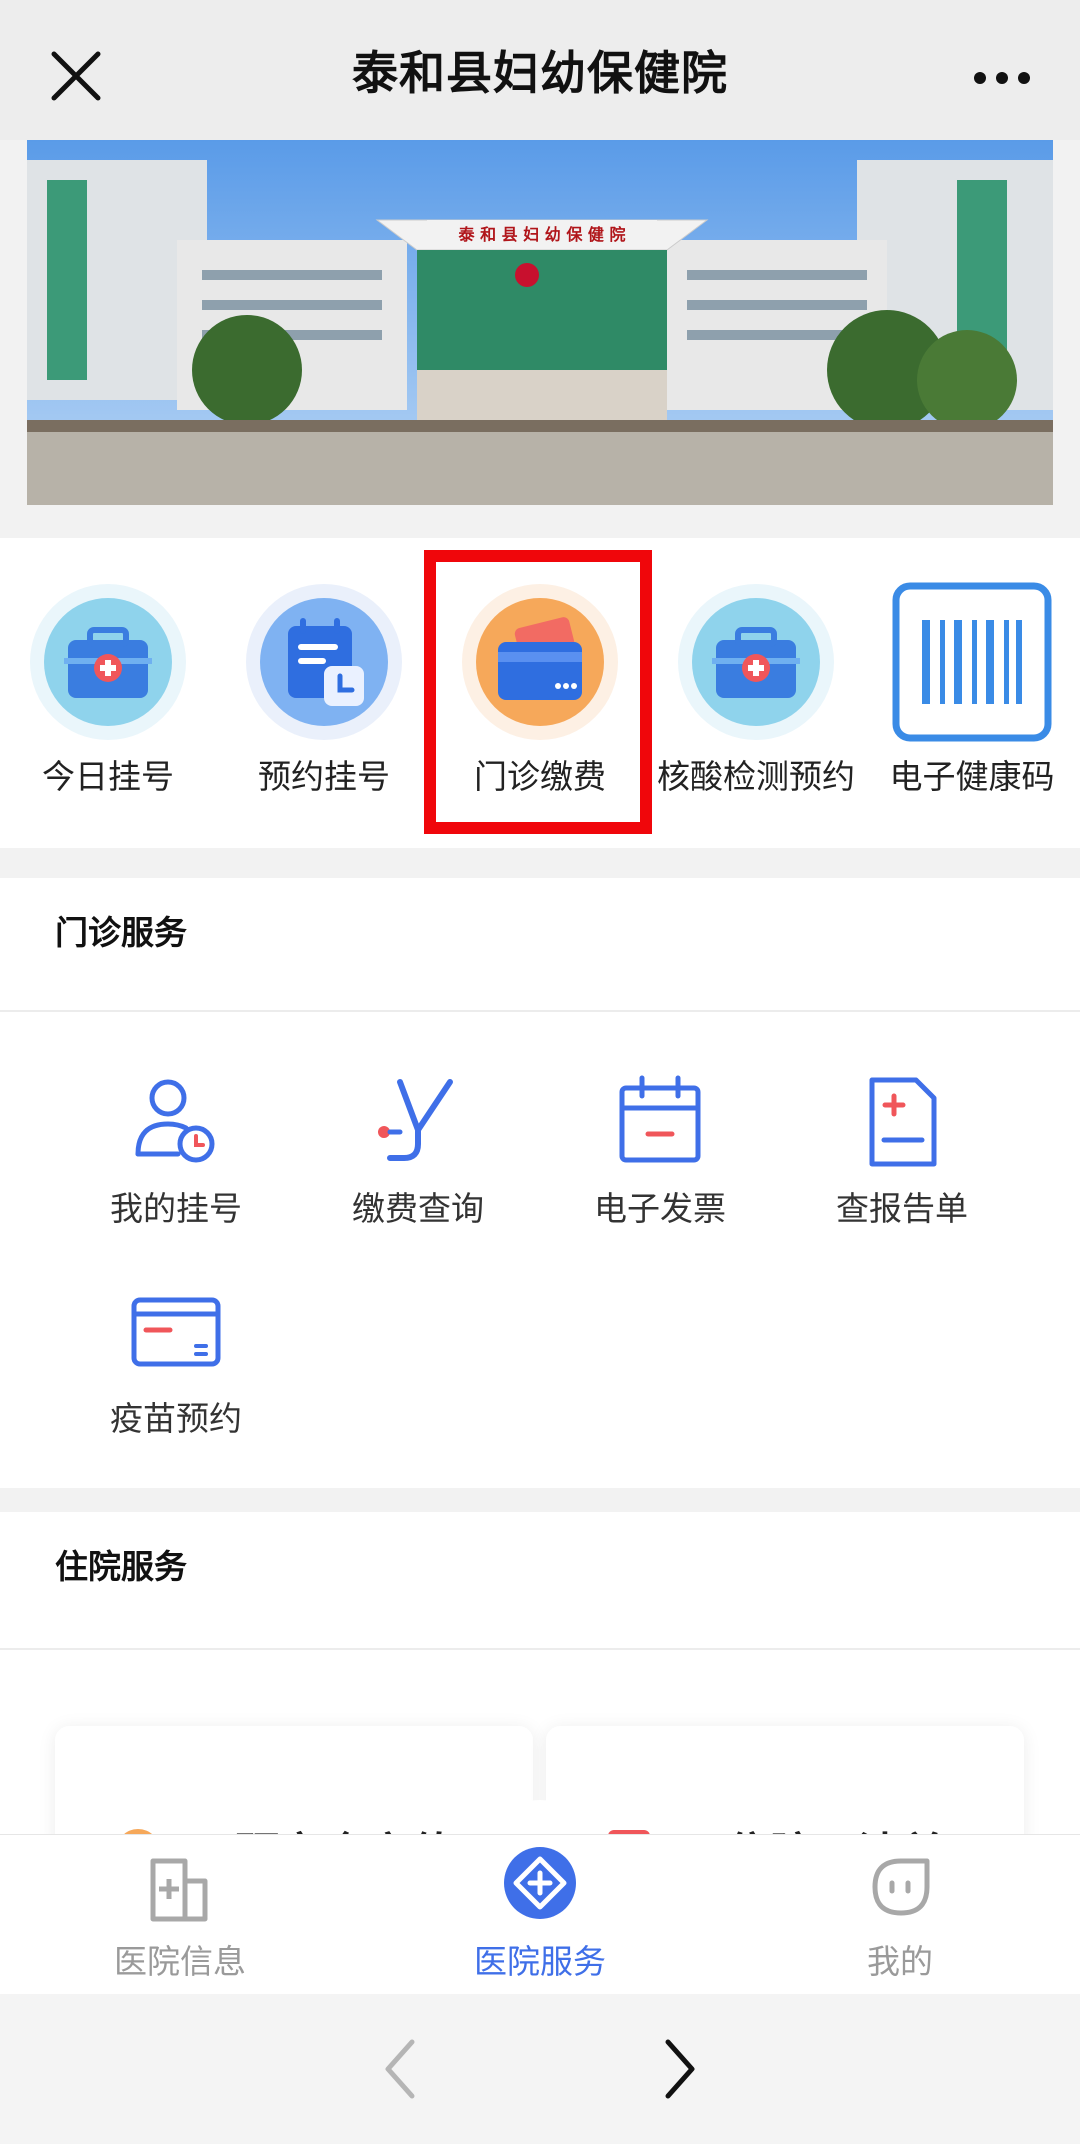  What do you see at coordinates (900, 1961) in the screenshot?
I see `tab-label: 我的` at bounding box center [900, 1961].